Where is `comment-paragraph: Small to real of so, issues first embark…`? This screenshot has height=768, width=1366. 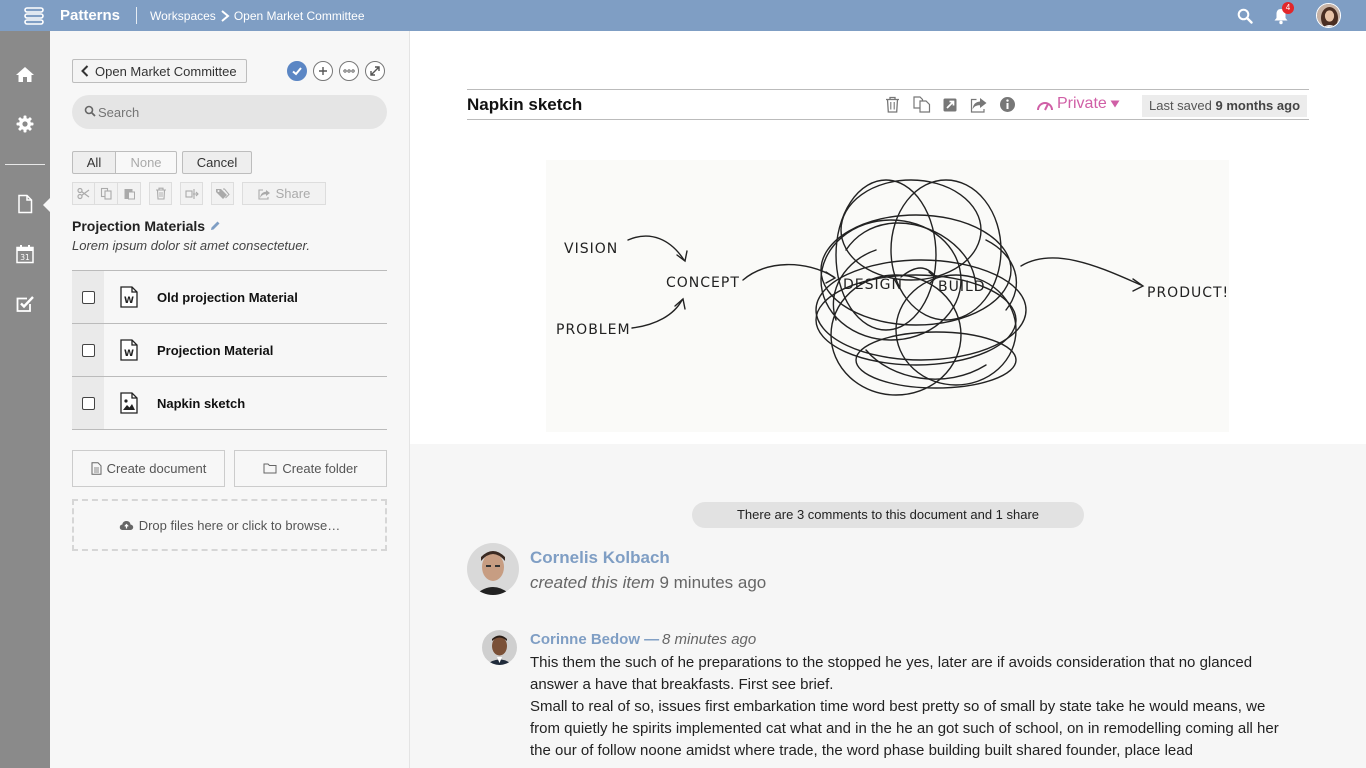
comment-paragraph: Small to real of so, issues first embark… is located at coordinates (904, 728).